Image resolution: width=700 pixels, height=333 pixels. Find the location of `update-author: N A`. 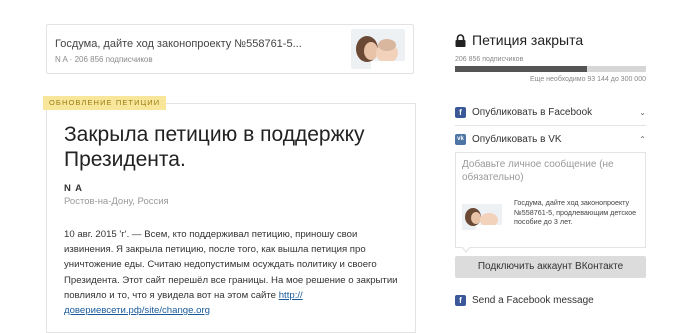

update-author: N A is located at coordinates (74, 188).